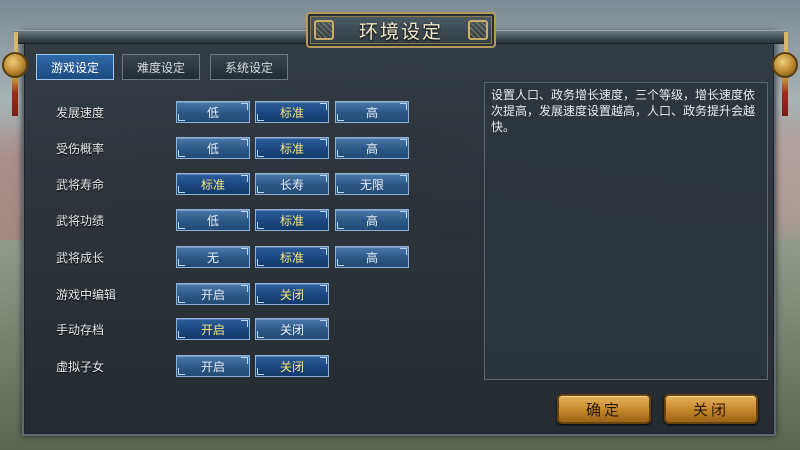 The image size is (800, 450). I want to click on setting-label-growth-speed: 发展速度, so click(80, 113).